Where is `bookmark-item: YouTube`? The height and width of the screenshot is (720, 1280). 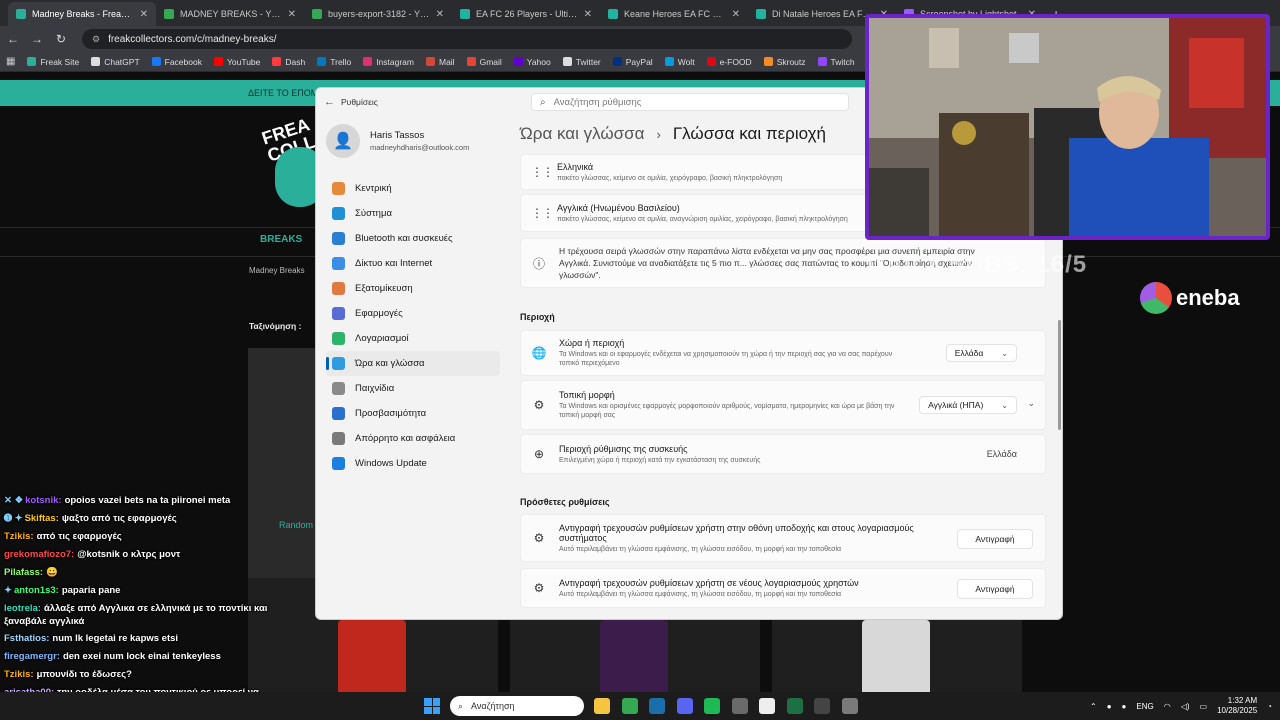 bookmark-item: YouTube is located at coordinates (236, 62).